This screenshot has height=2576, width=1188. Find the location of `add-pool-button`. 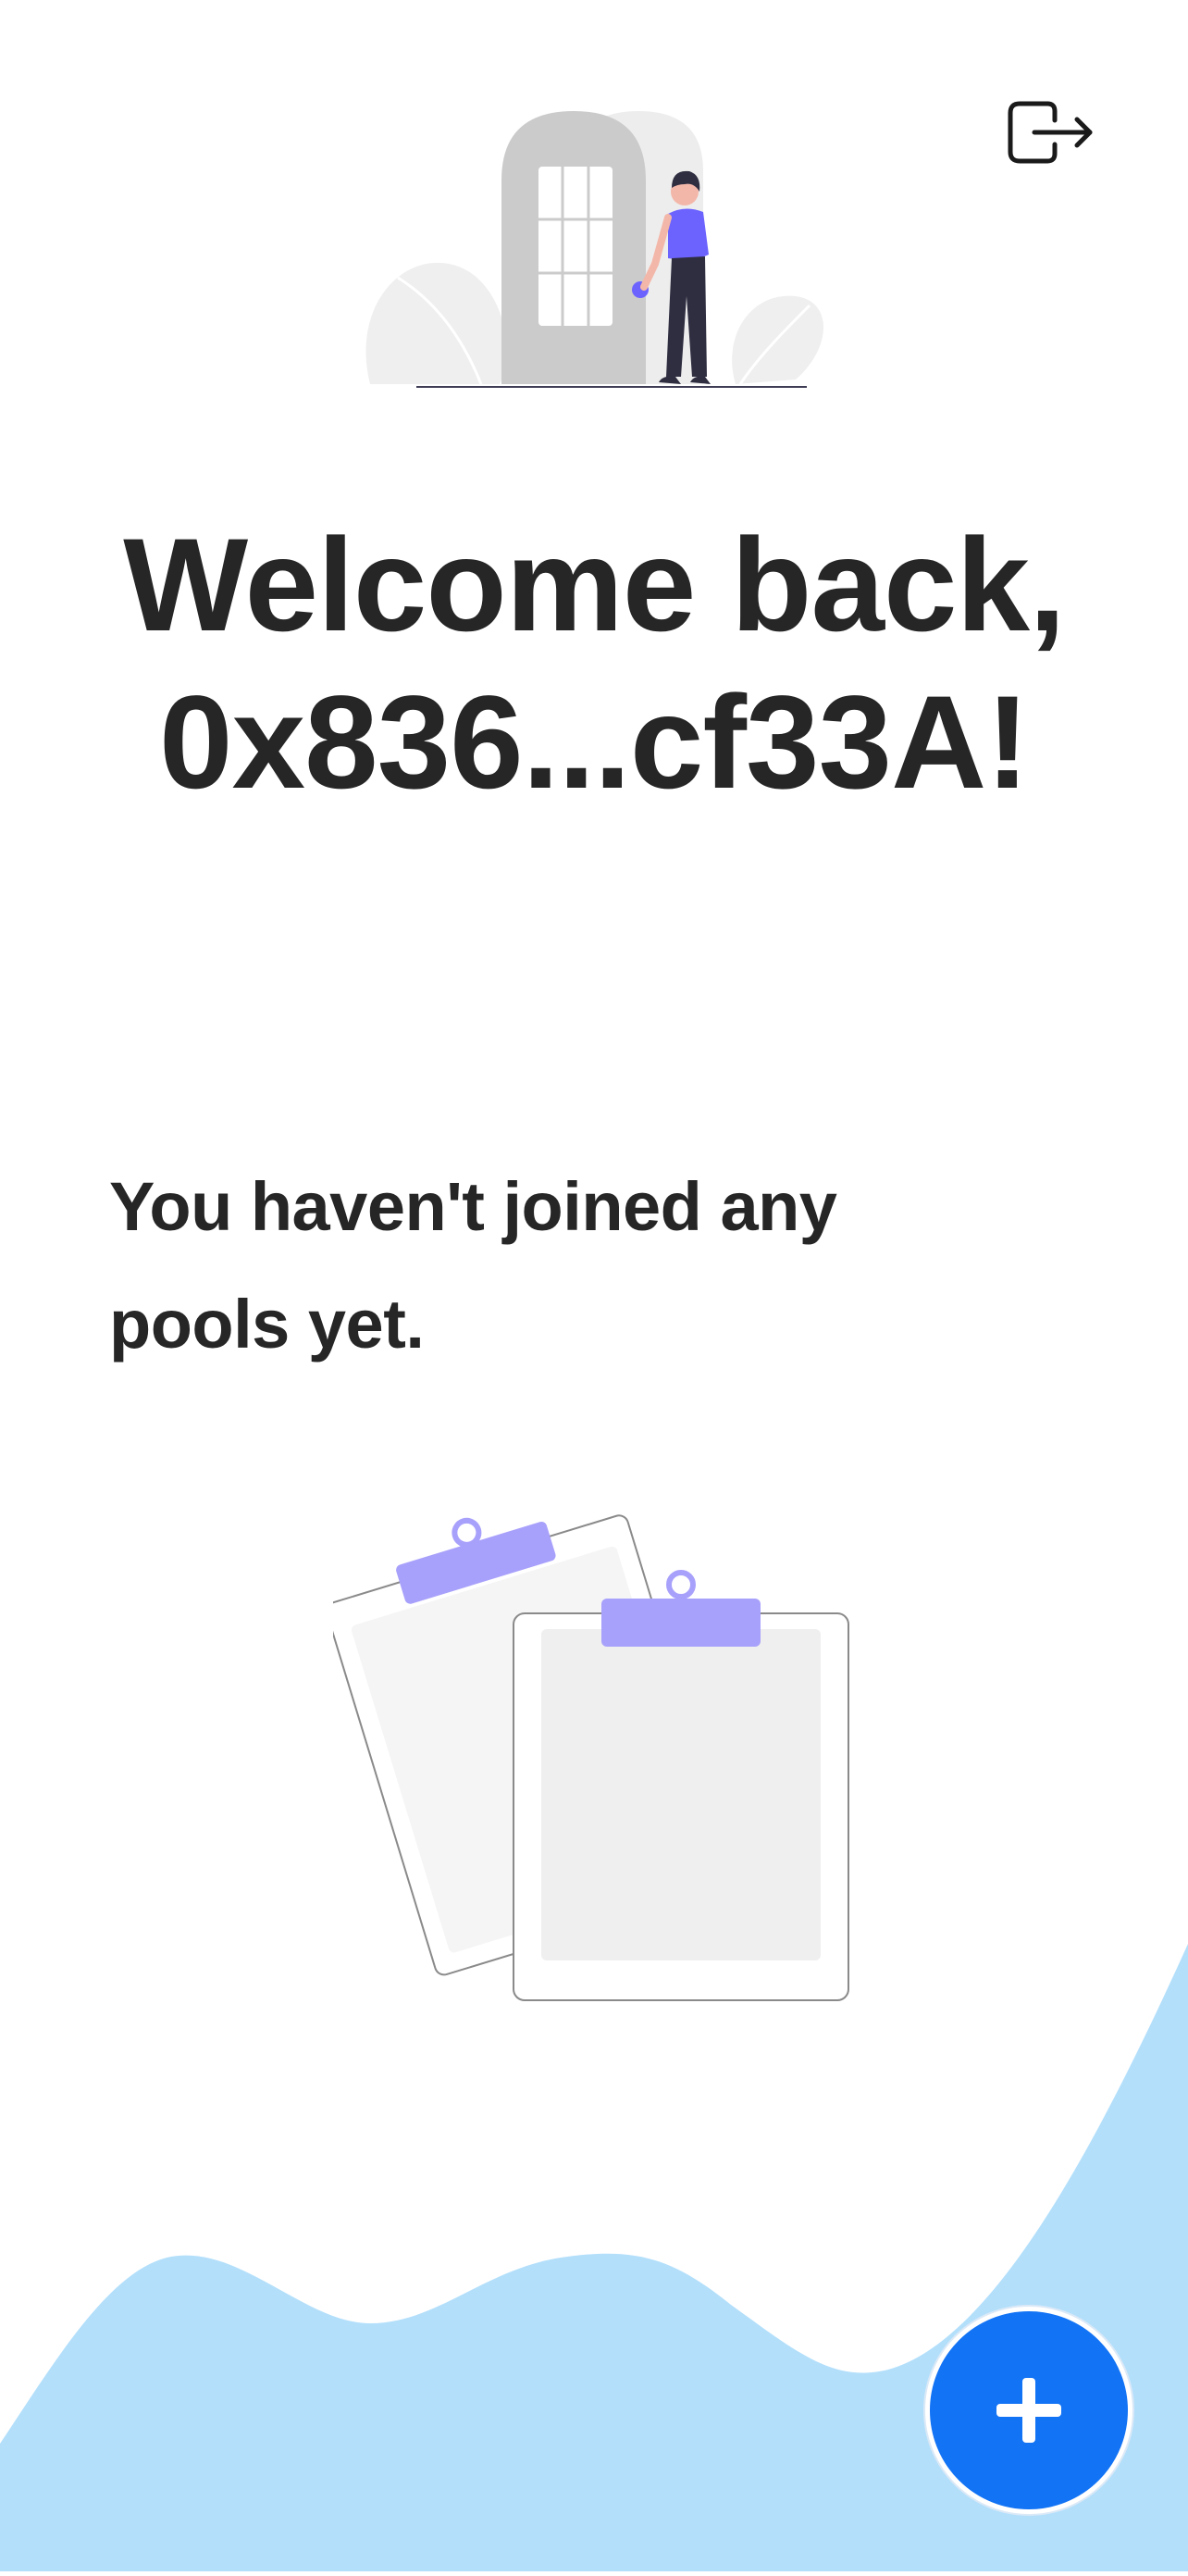

add-pool-button is located at coordinates (1028, 2410).